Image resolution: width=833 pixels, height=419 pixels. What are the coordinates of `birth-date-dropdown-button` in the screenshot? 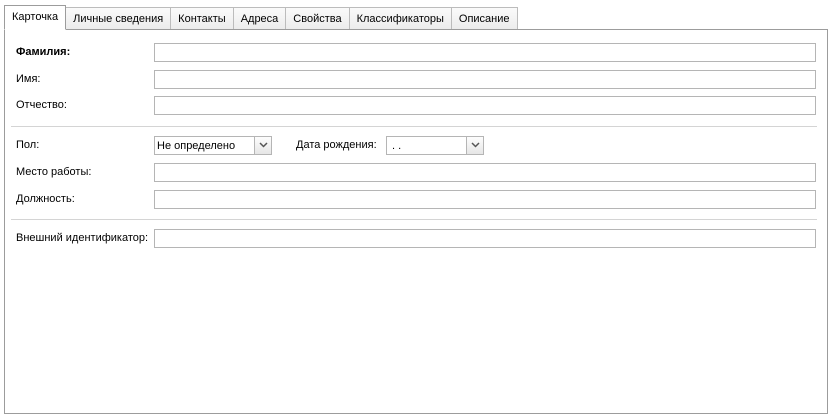 It's located at (474, 145).